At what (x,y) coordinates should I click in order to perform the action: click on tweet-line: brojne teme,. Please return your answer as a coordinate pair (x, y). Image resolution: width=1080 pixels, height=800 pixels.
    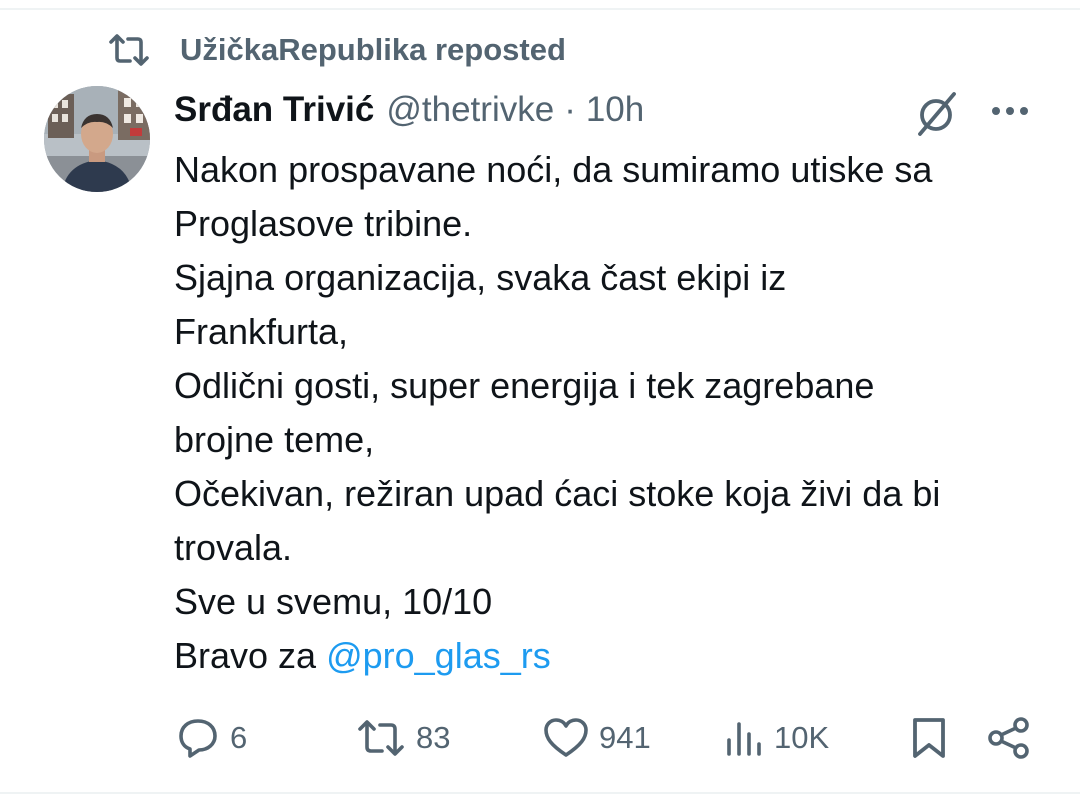
    Looking at the image, I should click on (274, 439).